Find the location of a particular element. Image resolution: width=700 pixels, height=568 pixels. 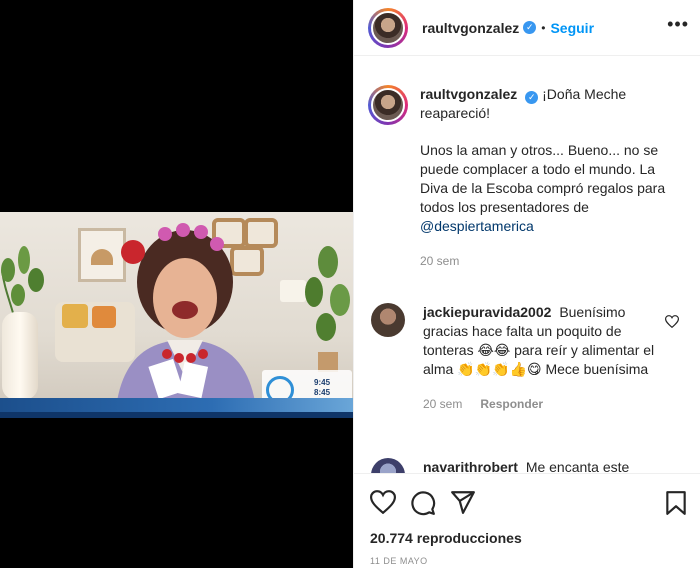

post-actions: 20.774 reproducciones 11 DE MAYO is located at coordinates (527, 520).